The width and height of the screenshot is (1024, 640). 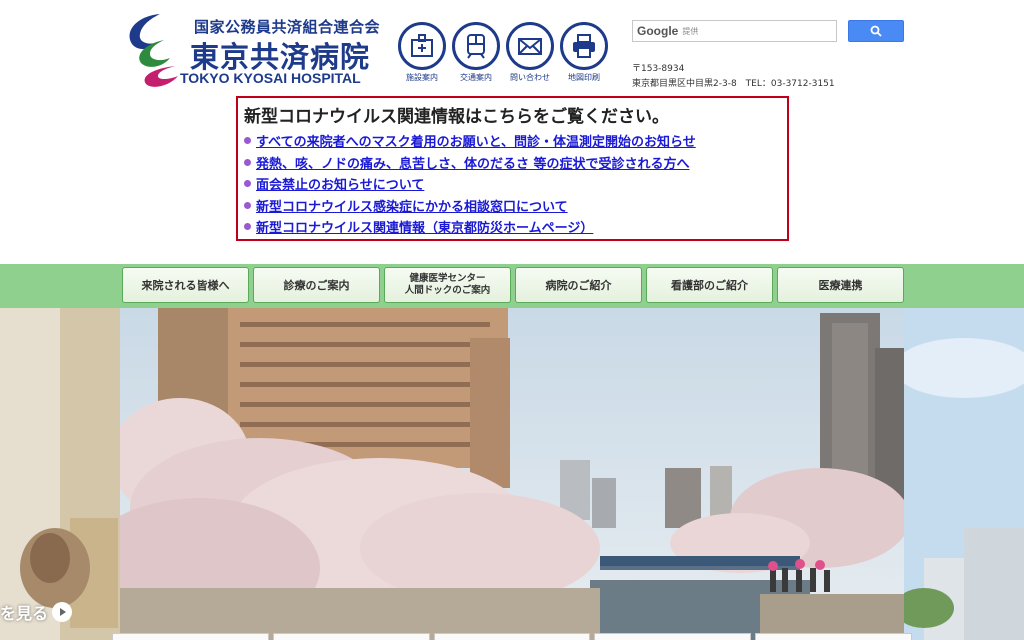 What do you see at coordinates (422, 46) in the screenshot?
I see `building-icon` at bounding box center [422, 46].